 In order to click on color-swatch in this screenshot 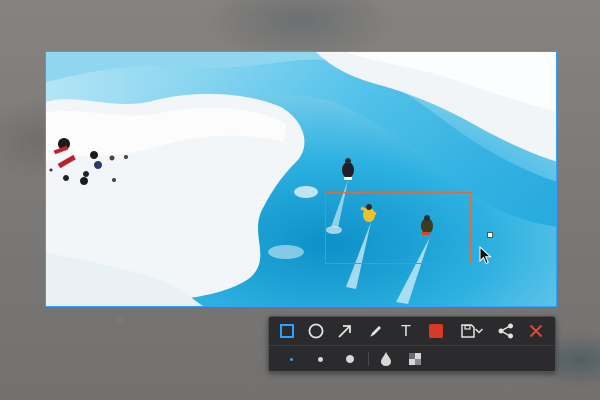, I will do `click(436, 331)`.